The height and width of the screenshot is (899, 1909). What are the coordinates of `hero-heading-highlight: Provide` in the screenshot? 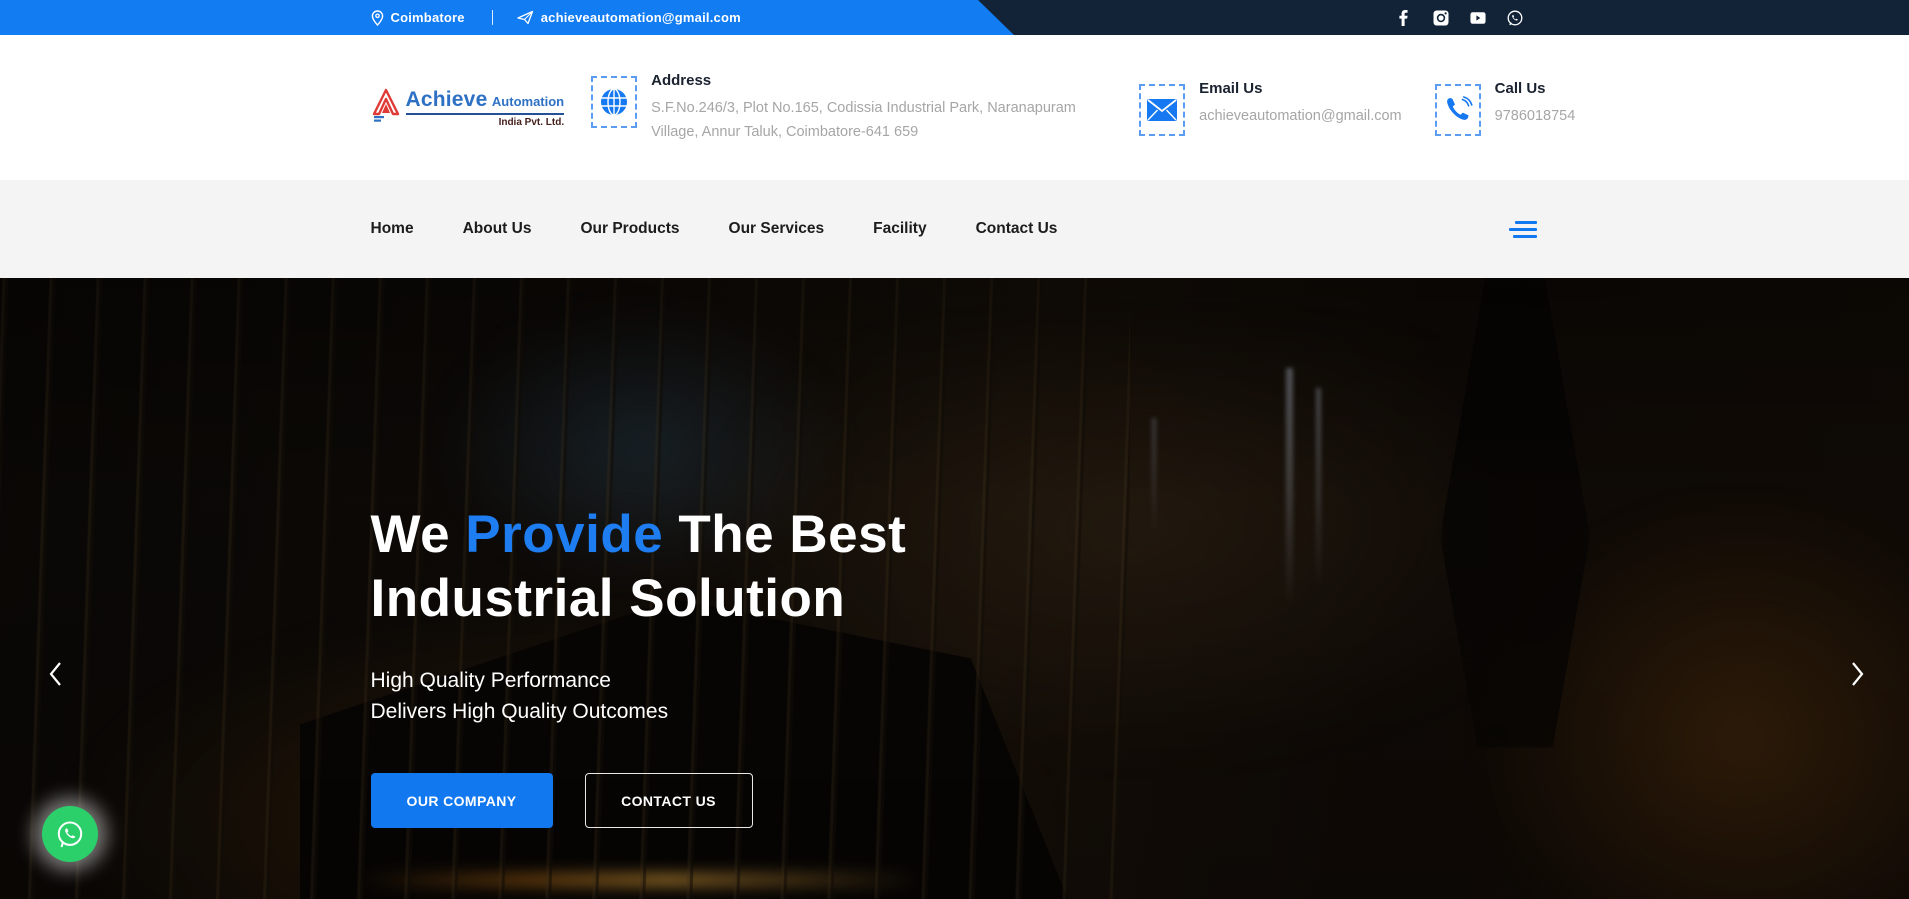 It's located at (564, 534).